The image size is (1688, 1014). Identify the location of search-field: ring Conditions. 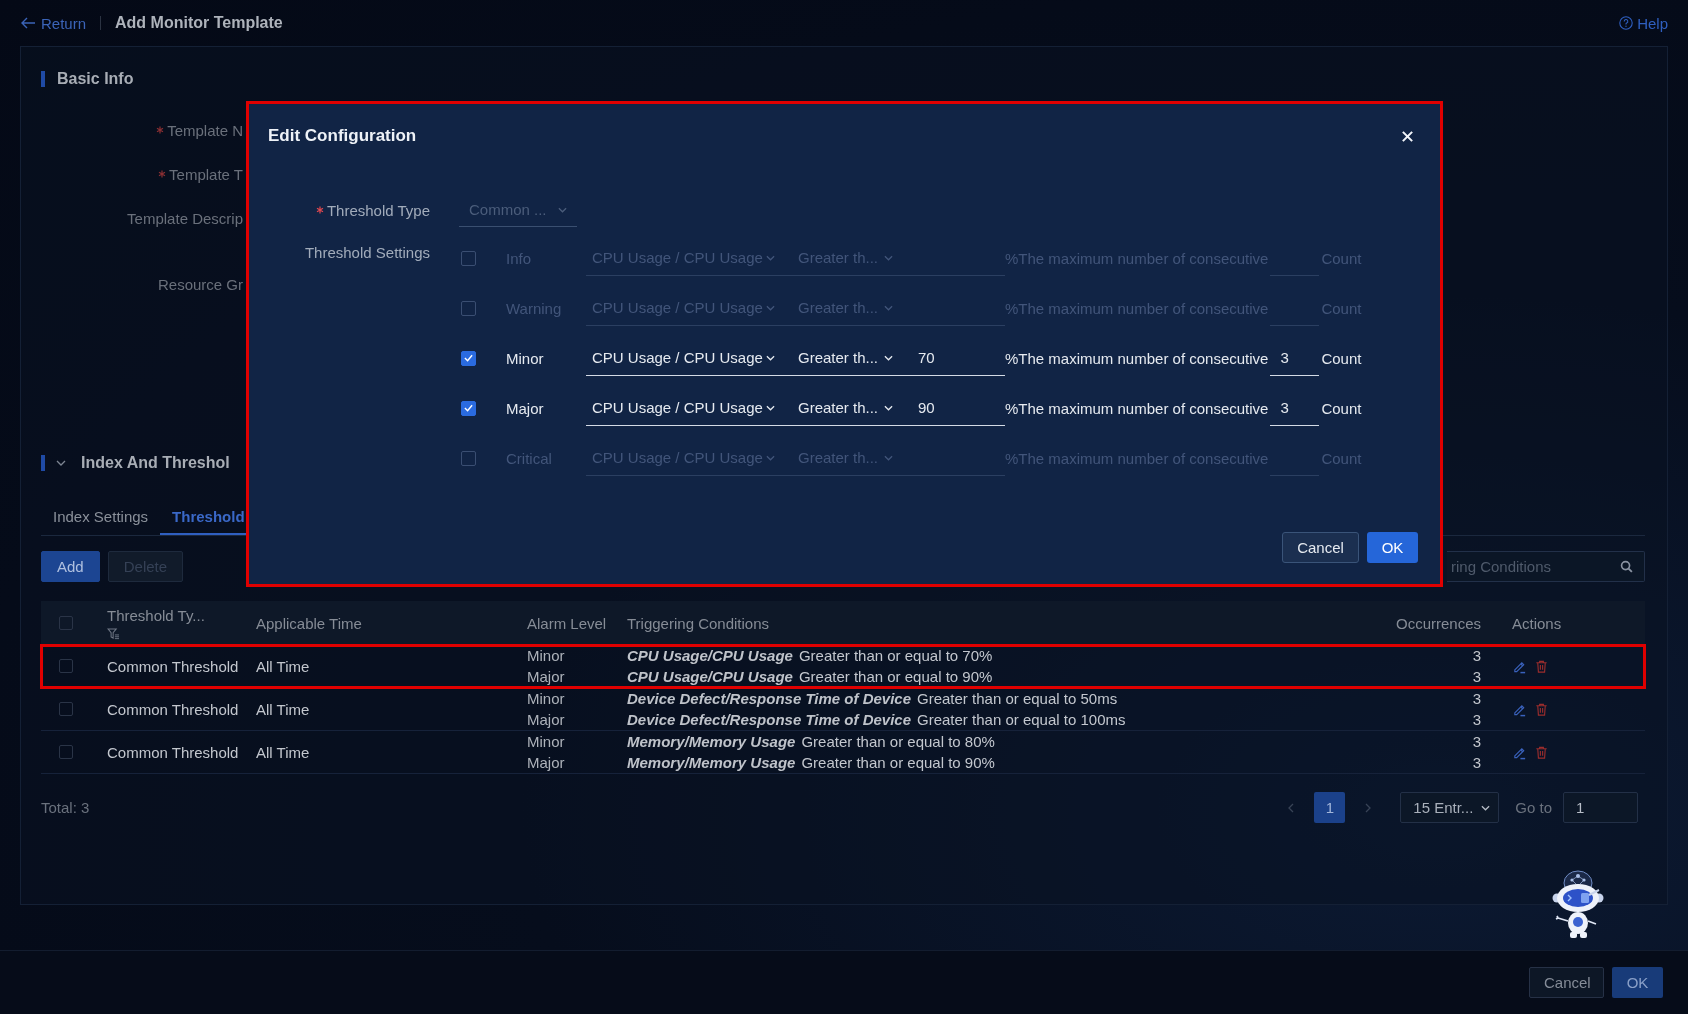
(1546, 566).